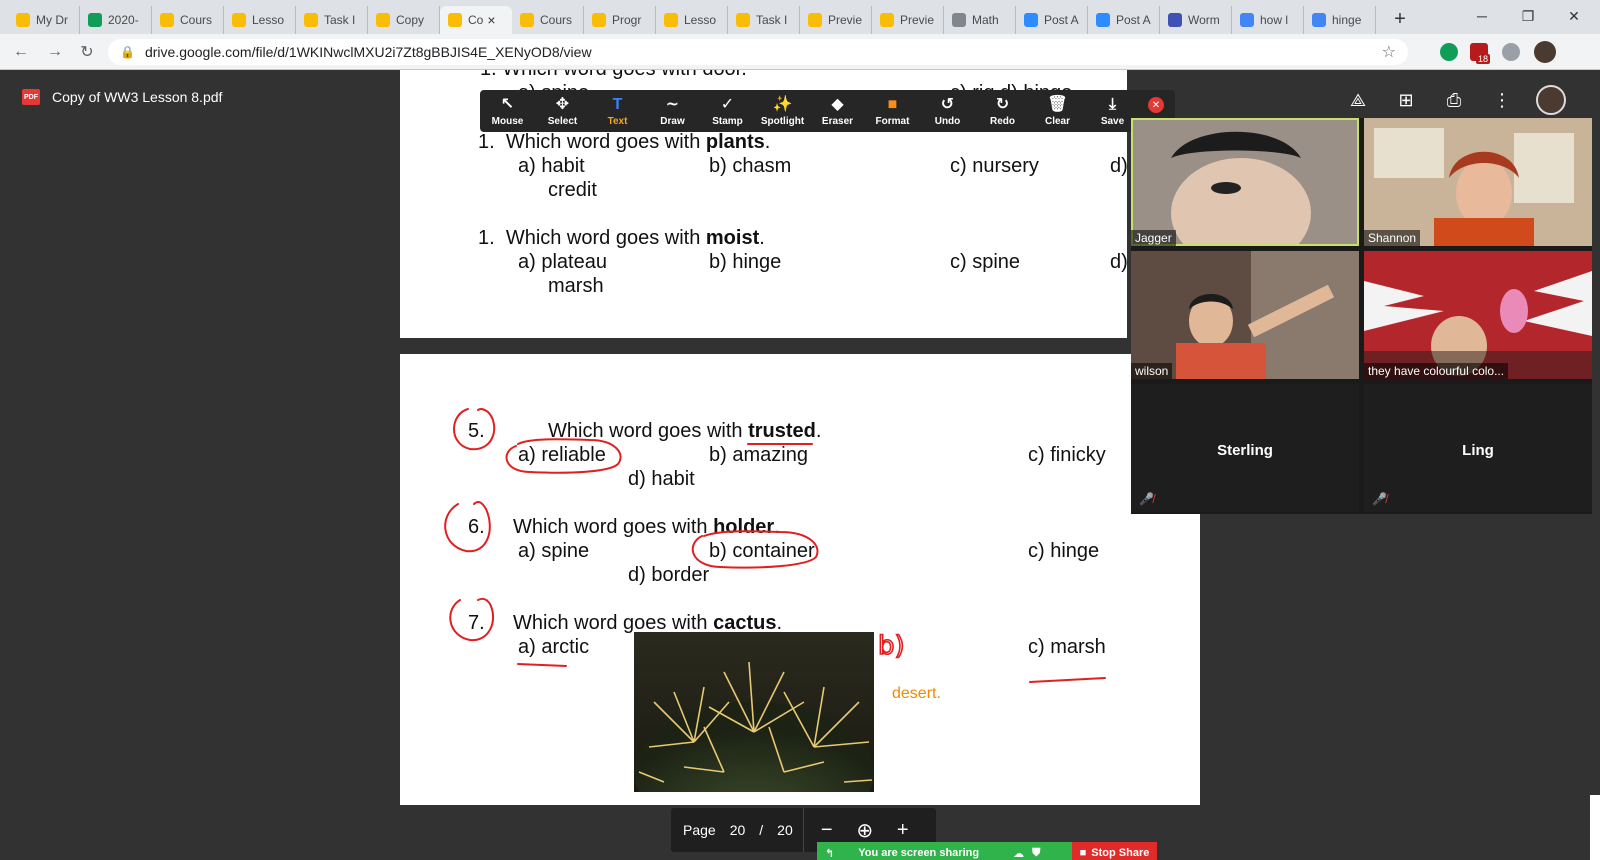  I want to click on tab-label: Math, so click(985, 20).